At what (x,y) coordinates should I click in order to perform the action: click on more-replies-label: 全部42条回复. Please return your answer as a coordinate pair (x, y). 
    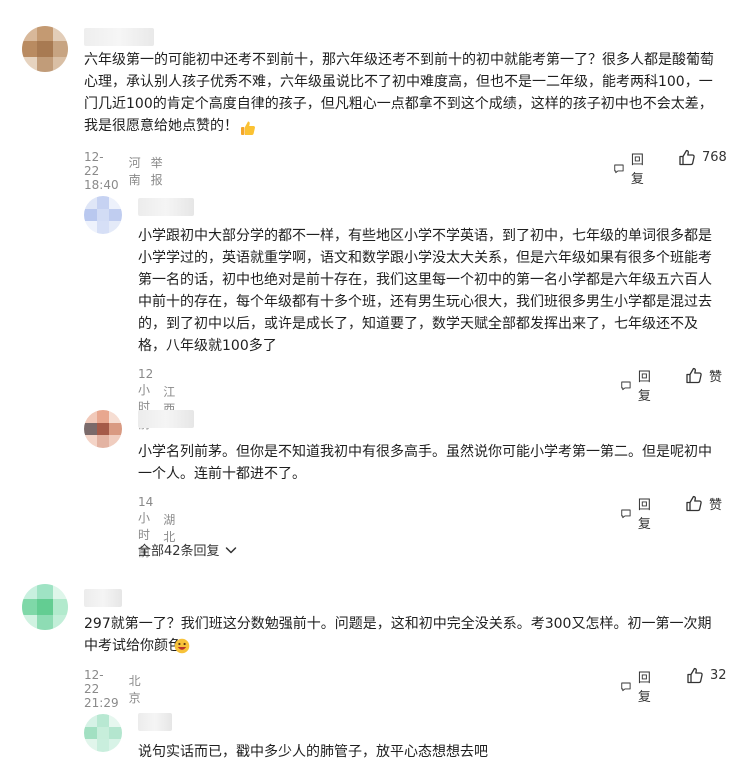
    Looking at the image, I should click on (179, 551).